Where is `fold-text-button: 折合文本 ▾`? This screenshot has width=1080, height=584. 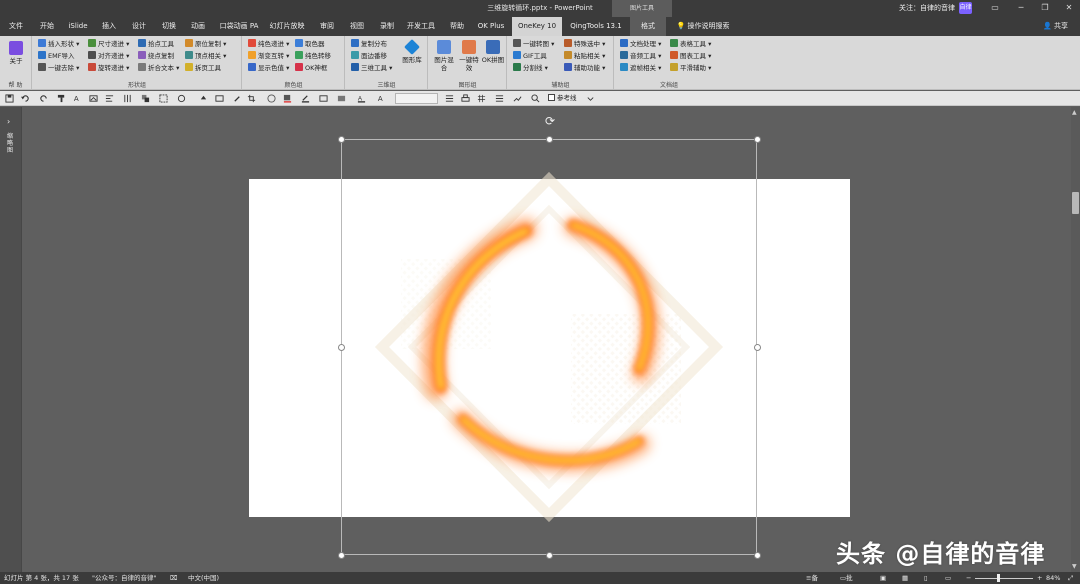 fold-text-button: 折合文本 ▾ is located at coordinates (158, 68).